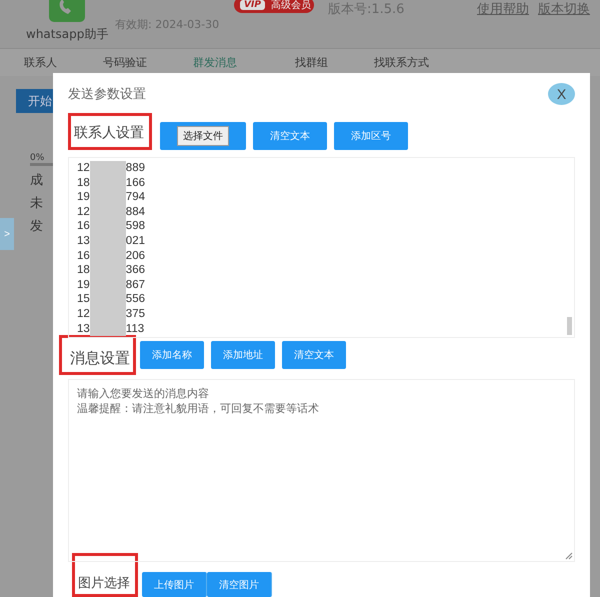 The image size is (600, 597). What do you see at coordinates (503, 9) in the screenshot?
I see `header-link: 使用帮助` at bounding box center [503, 9].